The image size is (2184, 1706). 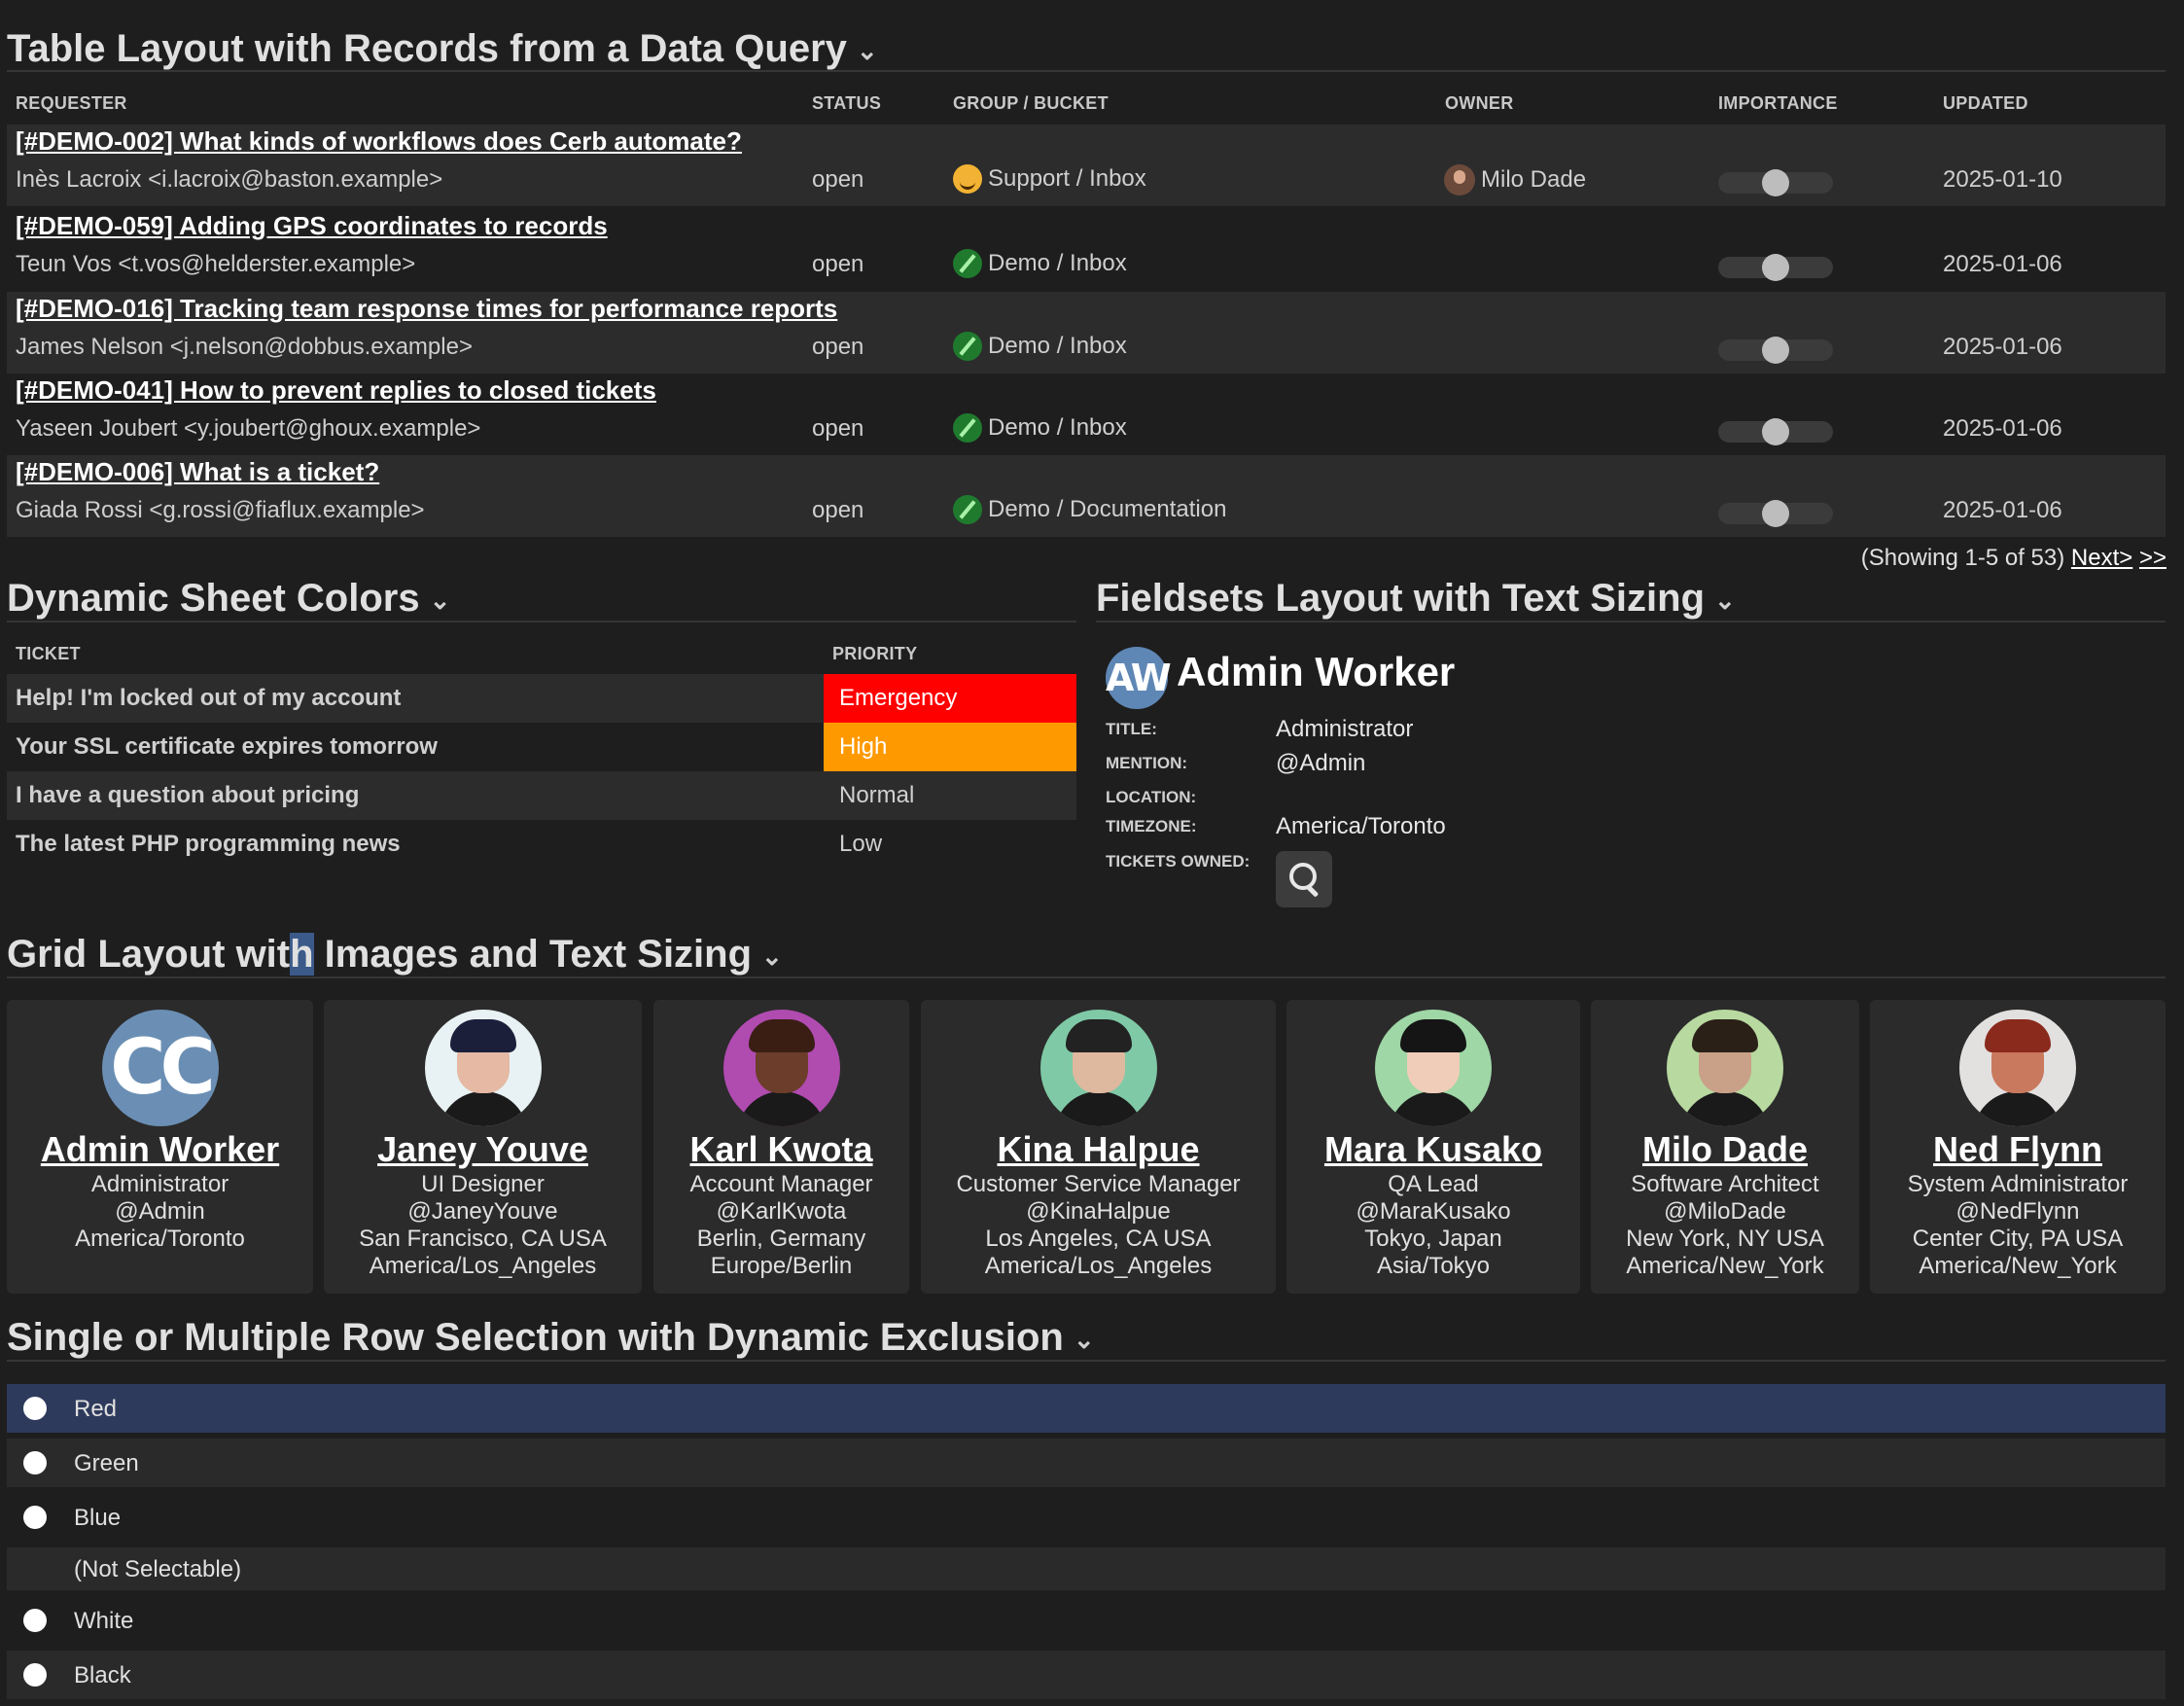 What do you see at coordinates (1416, 599) in the screenshot?
I see `section-title-fieldsets: Fieldsets Layout with Text Sizing ⌄` at bounding box center [1416, 599].